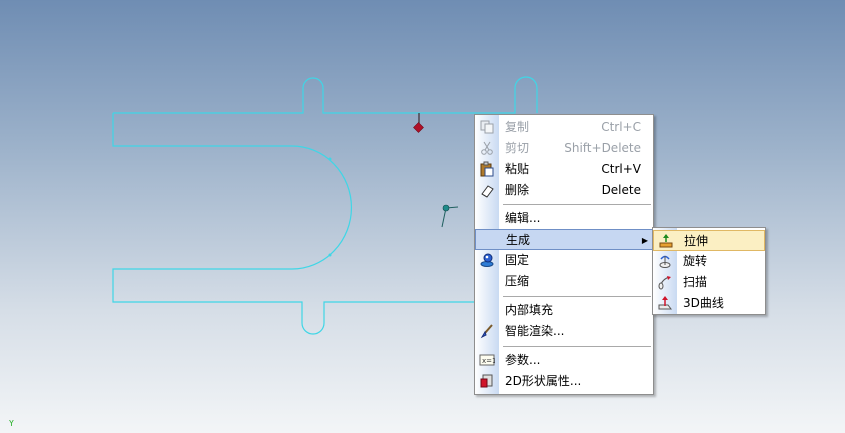  I want to click on pin-icon, so click(487, 260).